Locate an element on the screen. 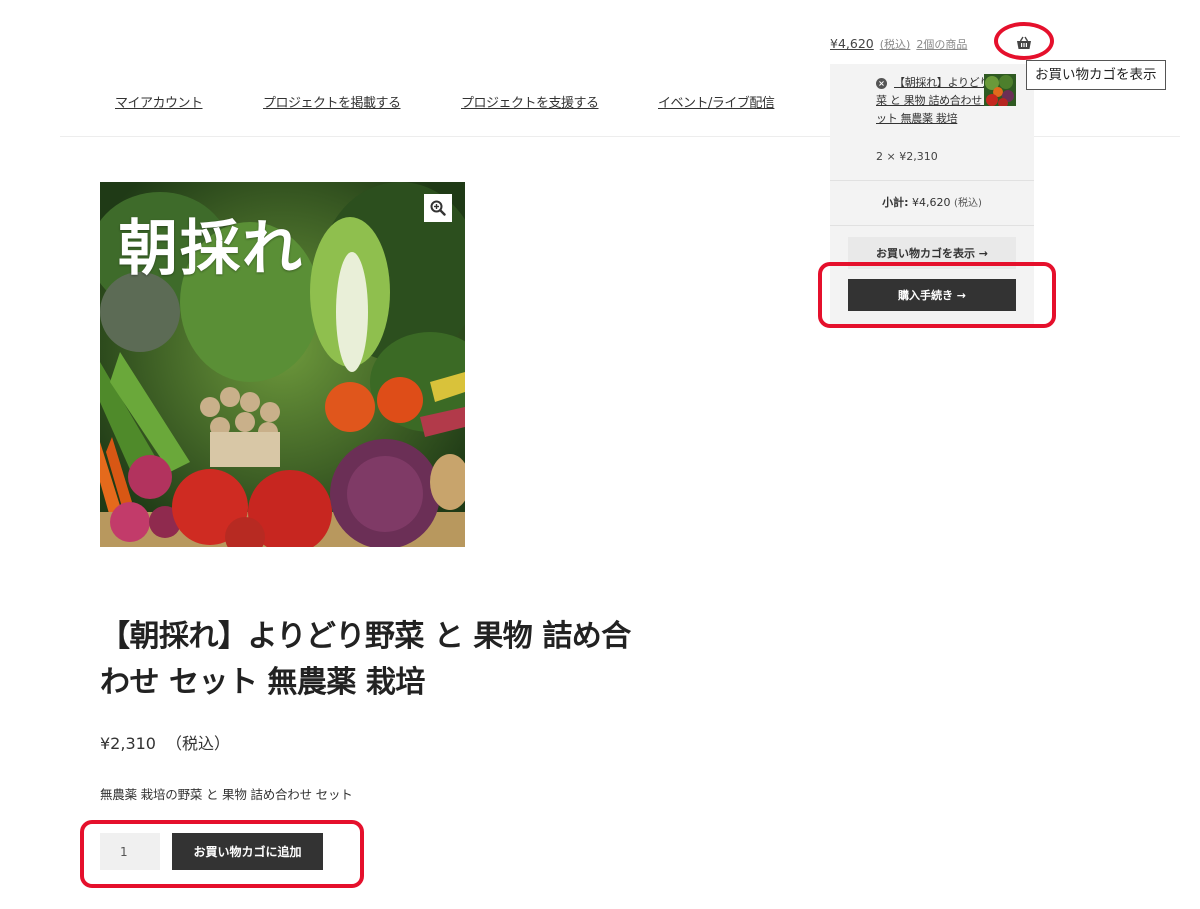  view-cart-button: お買い物カゴを表示 → is located at coordinates (932, 253).